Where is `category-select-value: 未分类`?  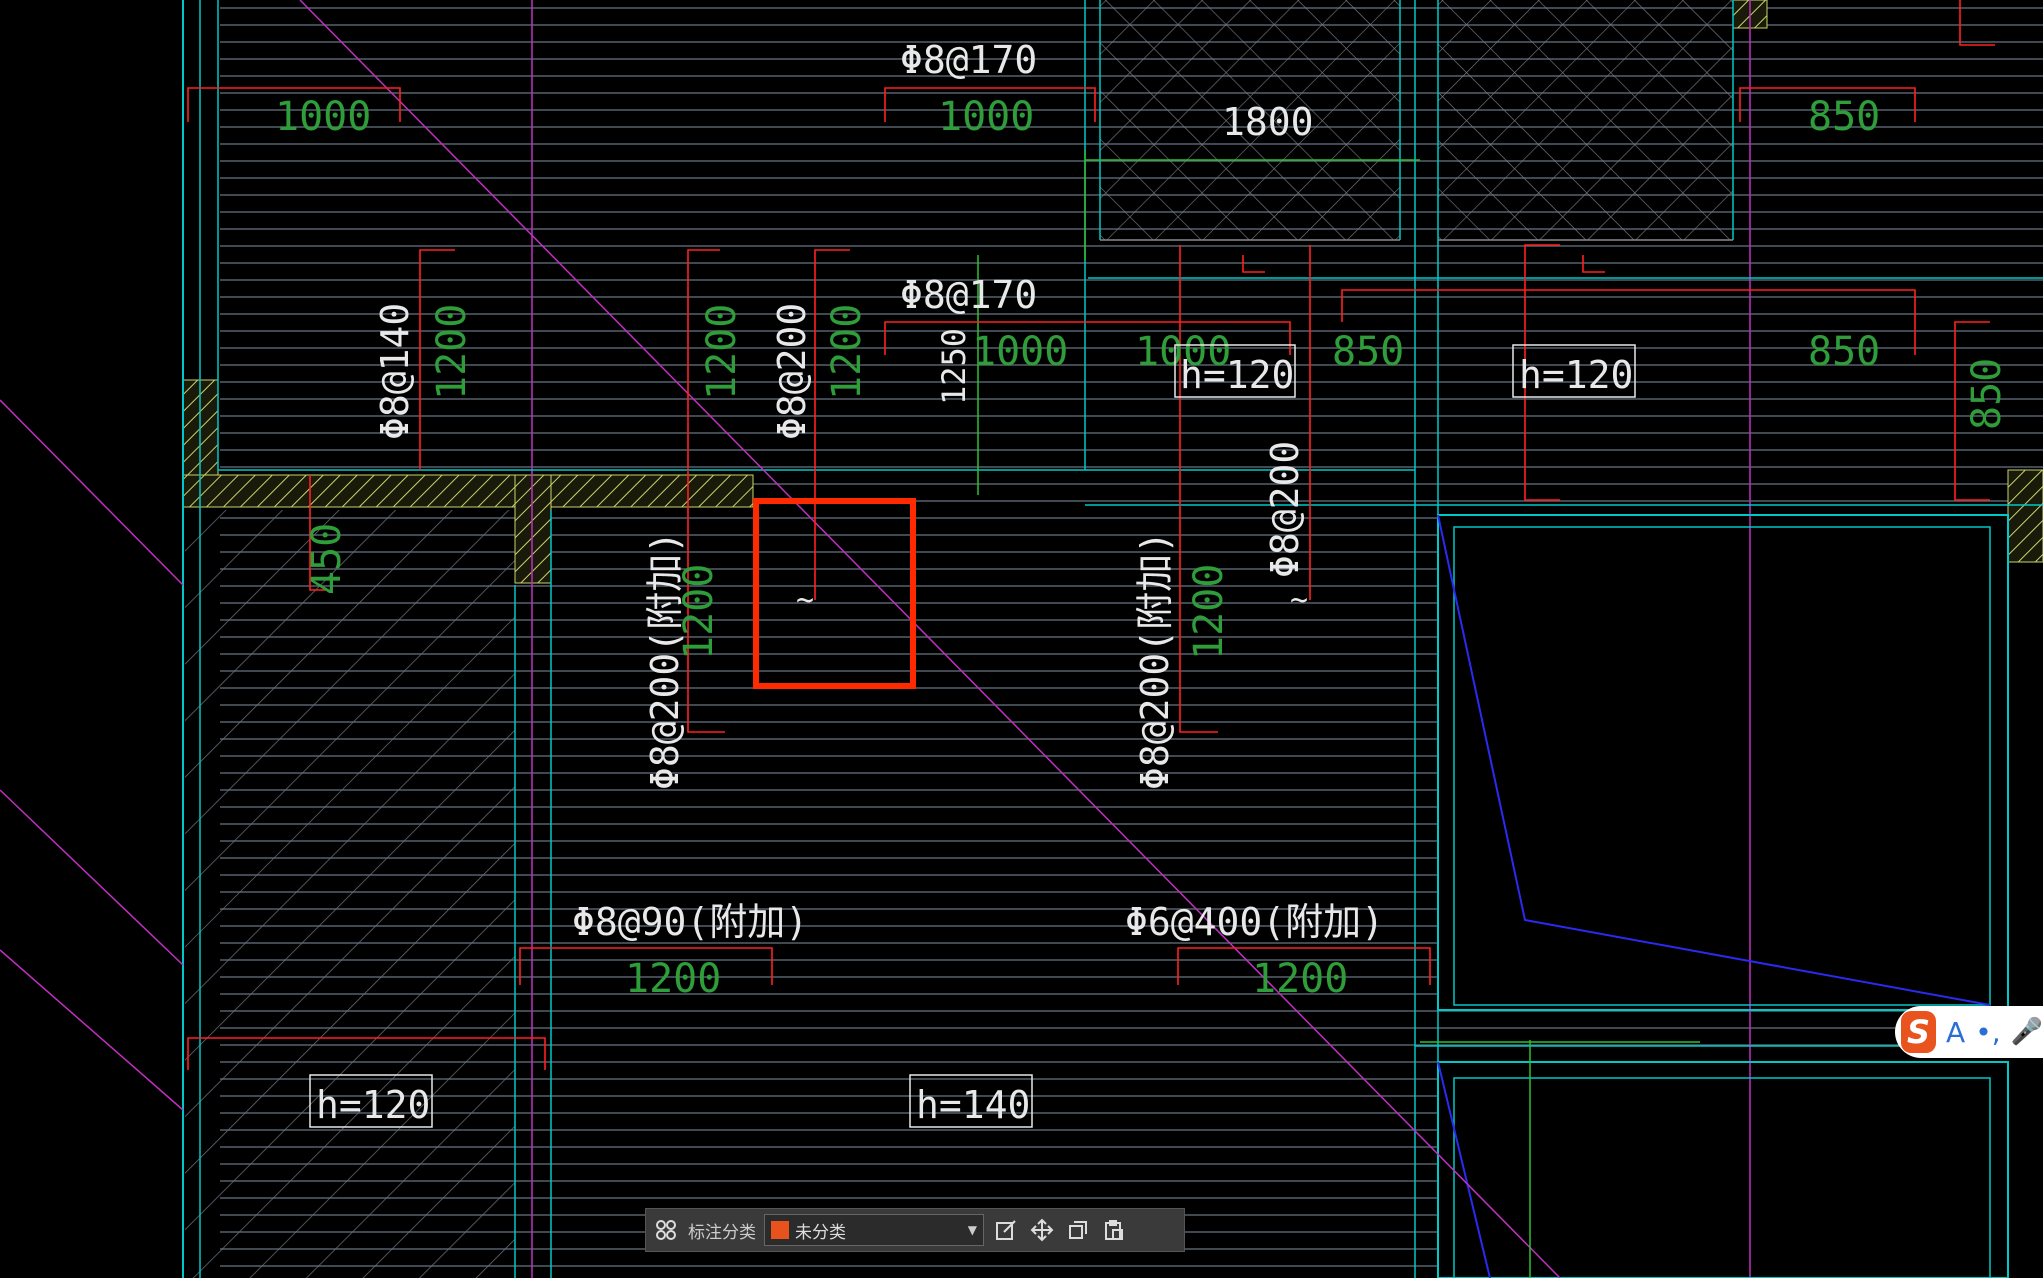
category-select-value: 未分类 is located at coordinates (820, 1232).